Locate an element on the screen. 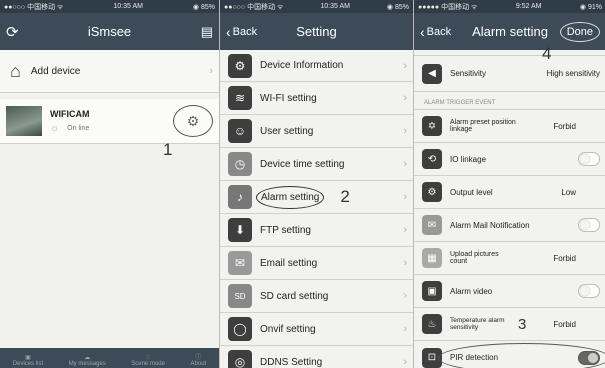 The image size is (605, 368). mail-notification-row: ✉ Alarm Mail Notification is located at coordinates (509, 225).